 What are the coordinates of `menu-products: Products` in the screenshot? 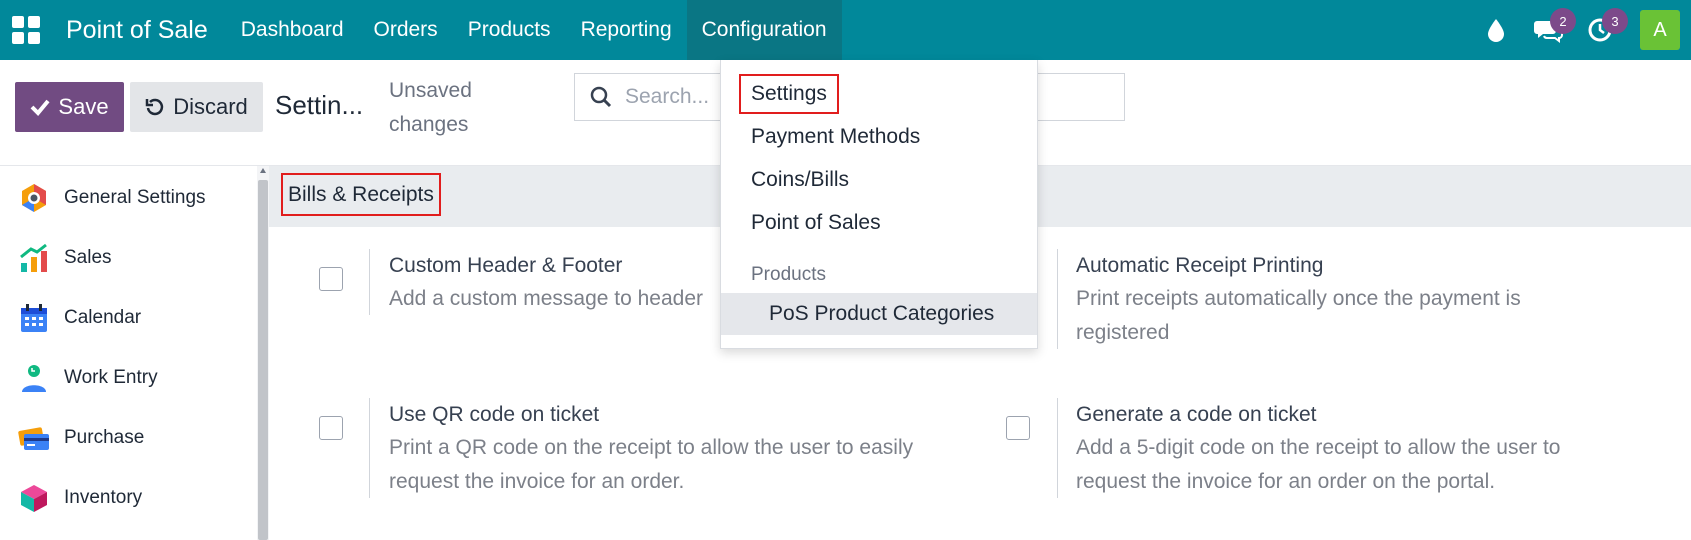 It's located at (509, 30).